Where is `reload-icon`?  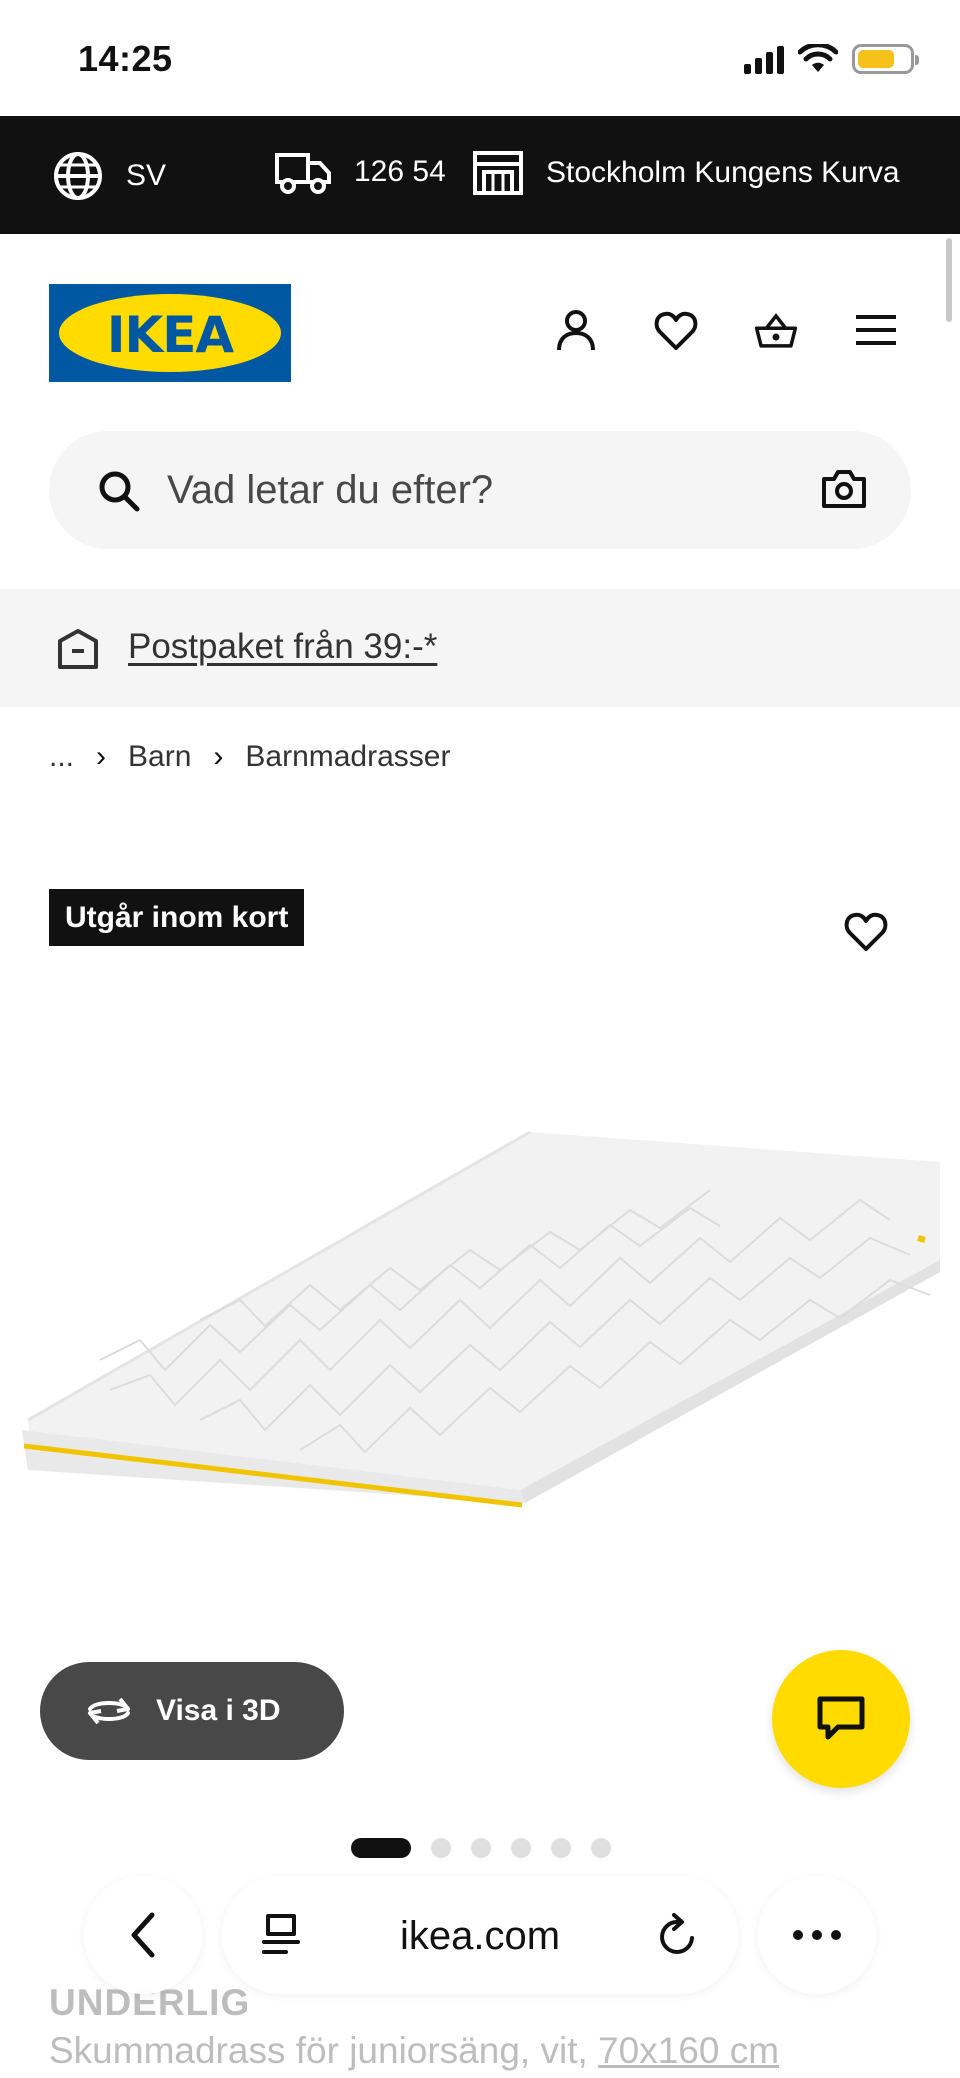
reload-icon is located at coordinates (678, 1935).